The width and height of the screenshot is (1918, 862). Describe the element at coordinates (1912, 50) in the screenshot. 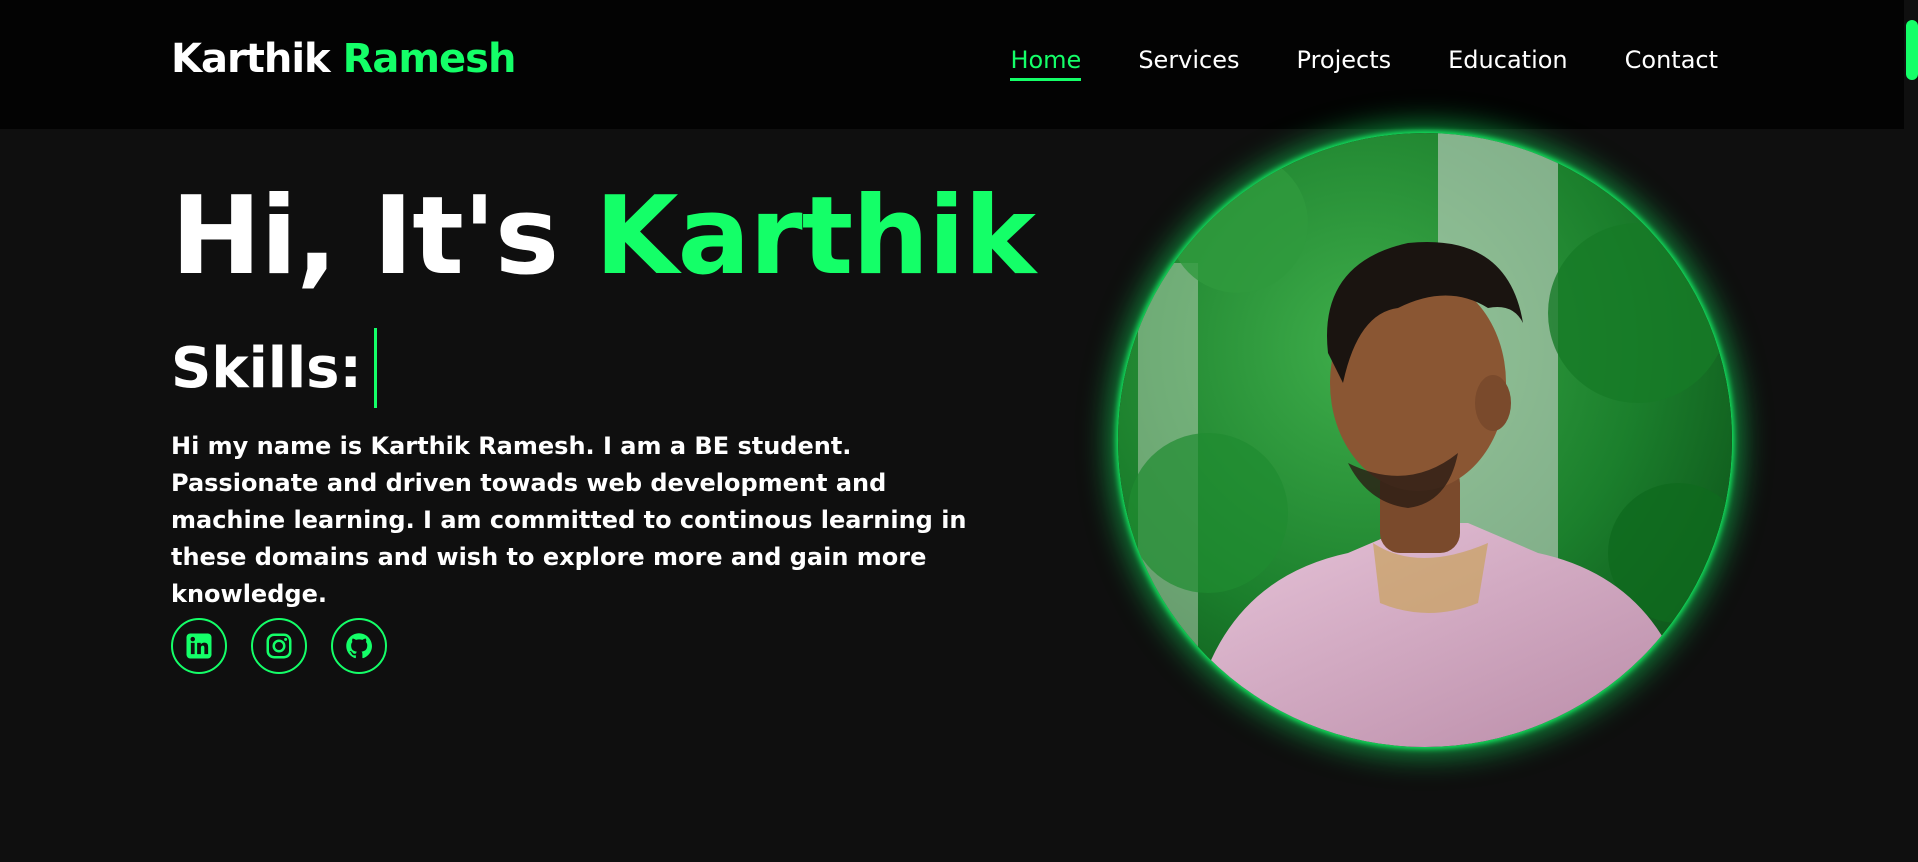

I see `scrollbar-thumb` at that location.